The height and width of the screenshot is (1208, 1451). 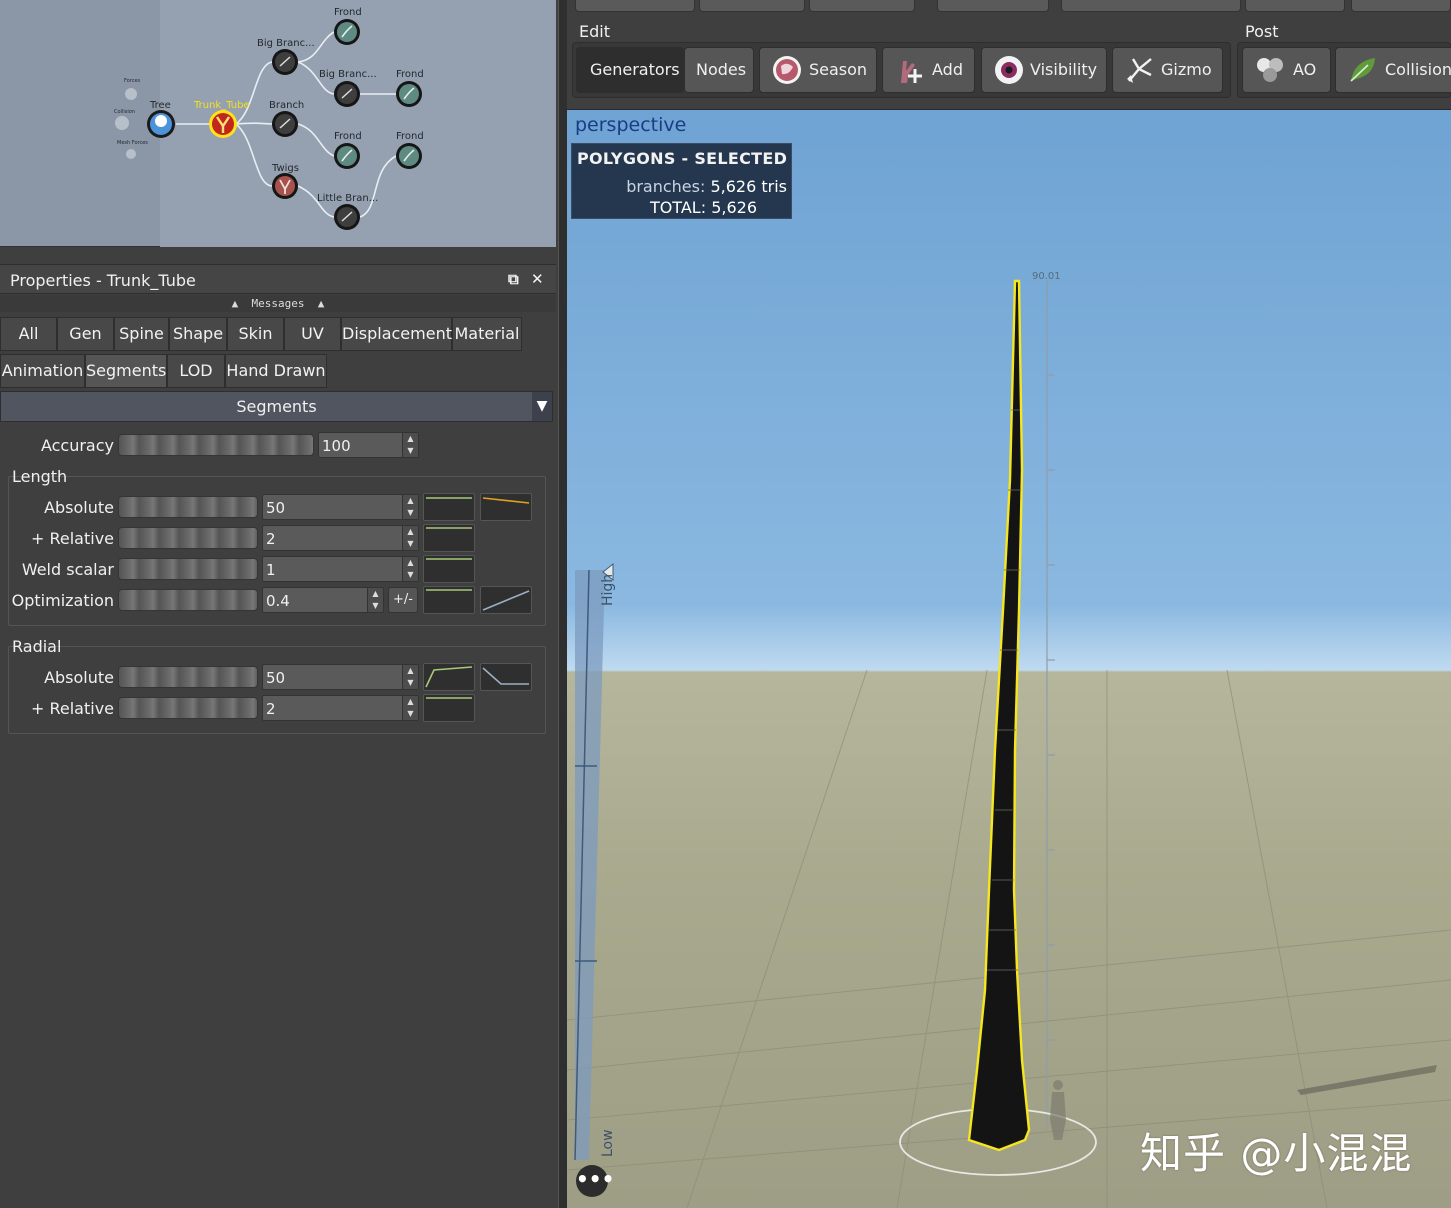 What do you see at coordinates (1286, 70) in the screenshot?
I see `ao-button: AO` at bounding box center [1286, 70].